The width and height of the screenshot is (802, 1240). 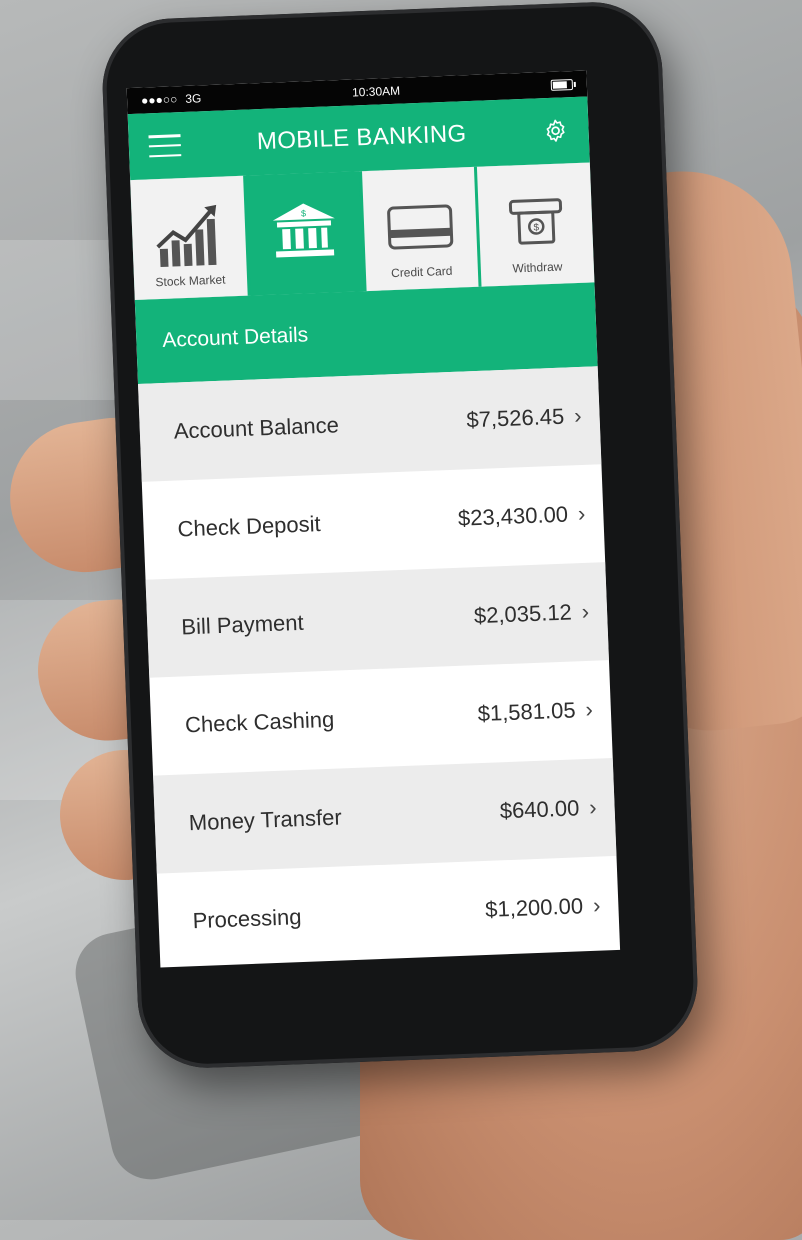 I want to click on bank-icon: $, so click(x=303, y=230).